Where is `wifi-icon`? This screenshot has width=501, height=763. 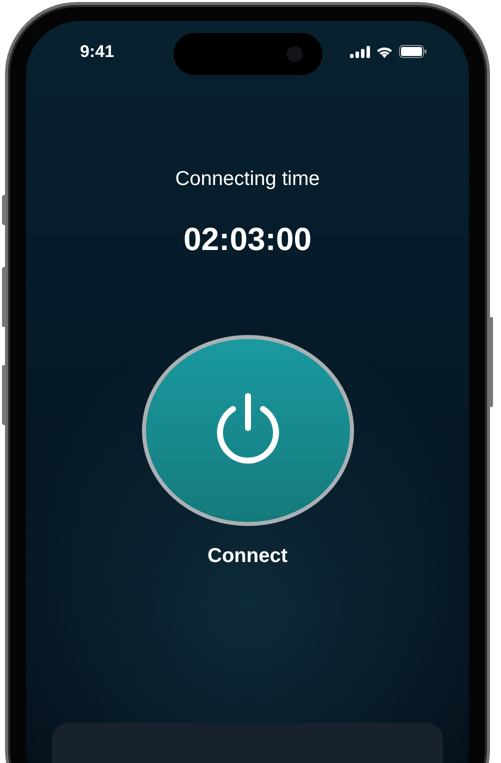 wifi-icon is located at coordinates (384, 52).